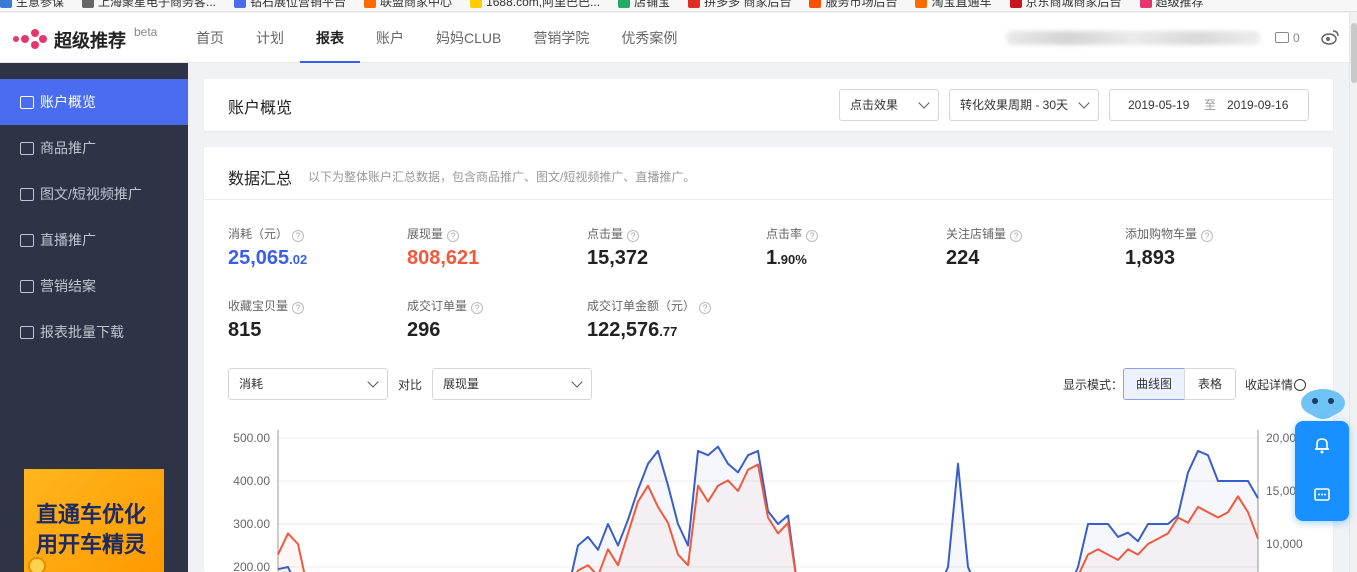 This screenshot has height=572, width=1357. What do you see at coordinates (267, 247) in the screenshot?
I see `metric-0: 消耗（元）? 25,065.02` at bounding box center [267, 247].